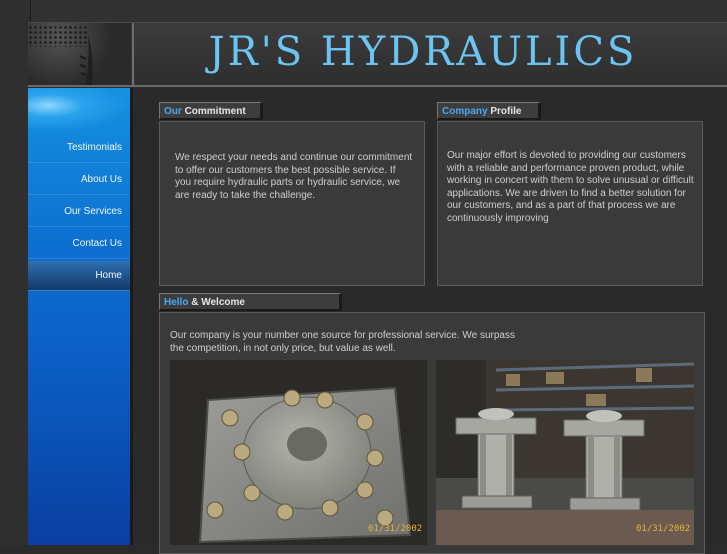  What do you see at coordinates (86, 60) in the screenshot?
I see `water-drip-icon` at bounding box center [86, 60].